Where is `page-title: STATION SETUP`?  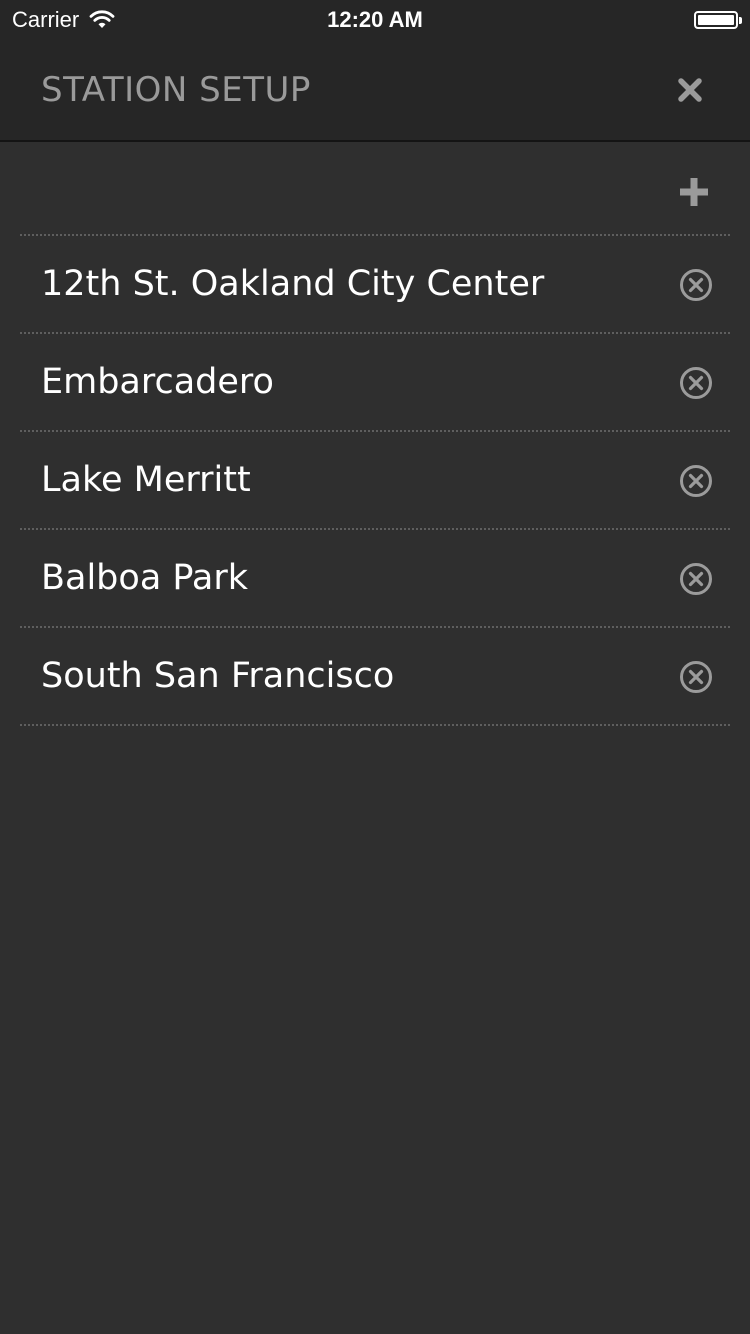
page-title: STATION SETUP is located at coordinates (176, 90).